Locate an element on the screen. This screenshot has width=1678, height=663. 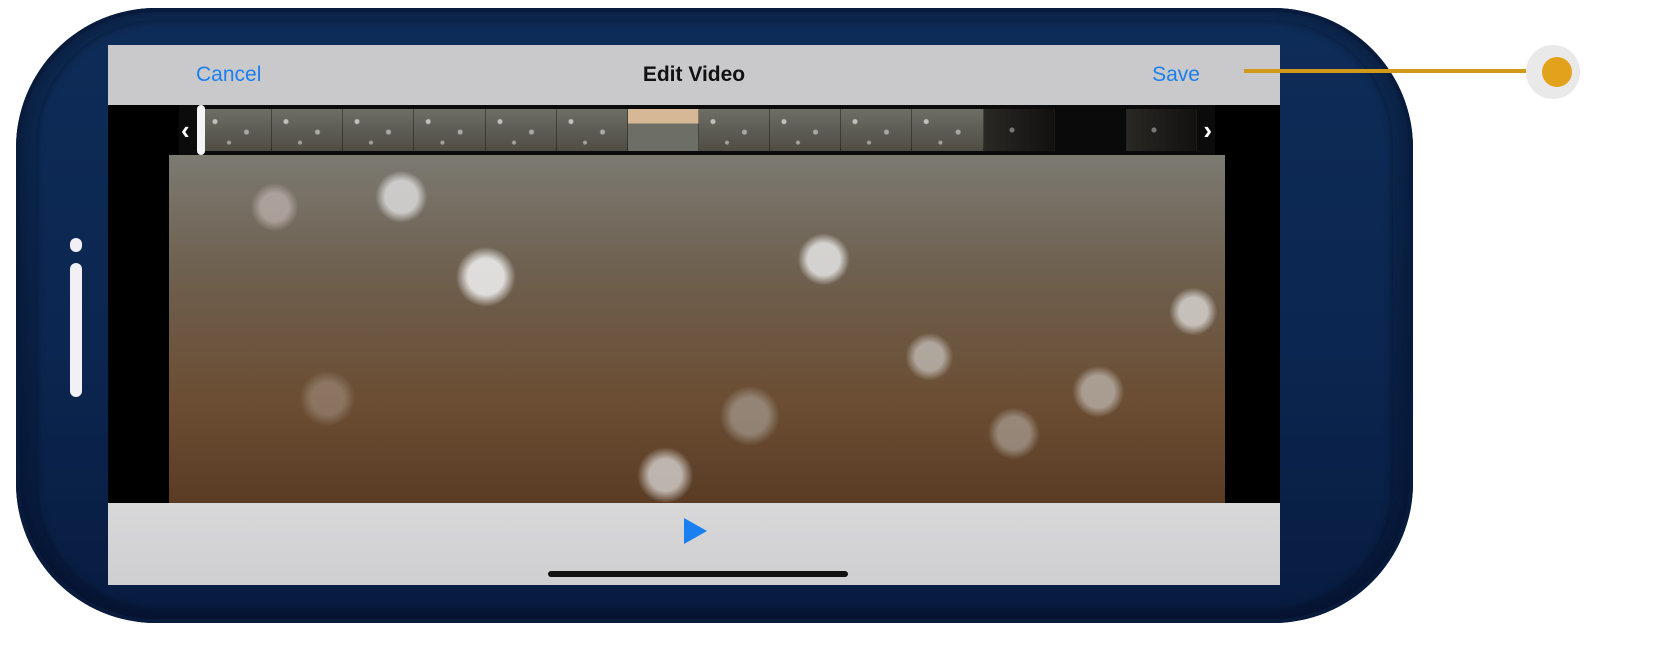
trim-timeline: ‹ › is located at coordinates (697, 130).